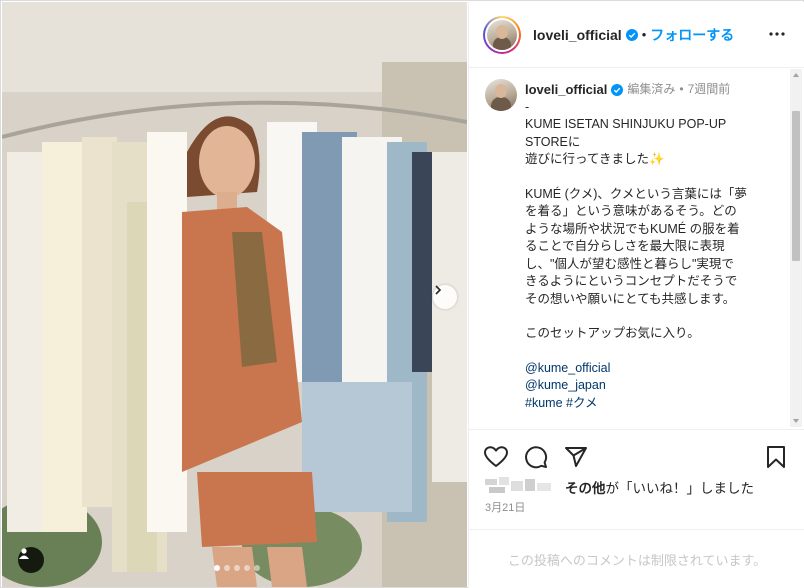 This screenshot has height=588, width=804. I want to click on mention-link: @kume_official, so click(654, 369).